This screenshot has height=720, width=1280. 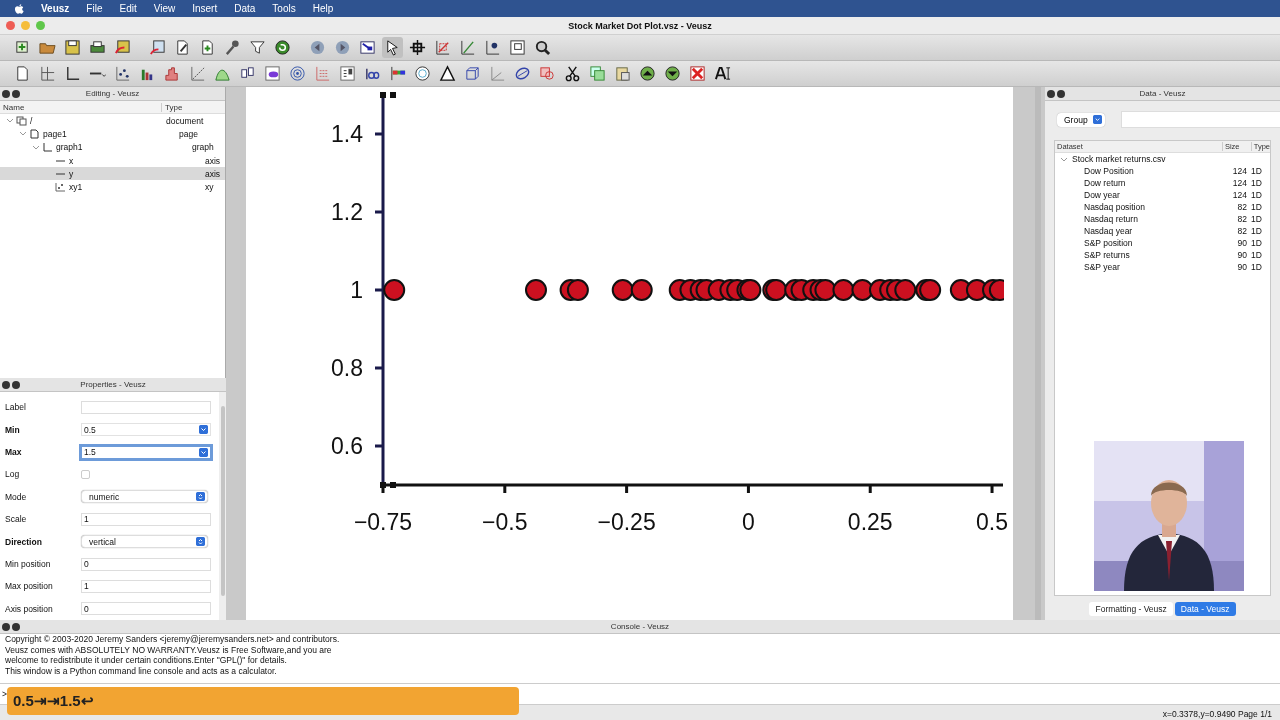 What do you see at coordinates (1162, 231) in the screenshot?
I see `dataset-row: Nasdaq year 82 1D` at bounding box center [1162, 231].